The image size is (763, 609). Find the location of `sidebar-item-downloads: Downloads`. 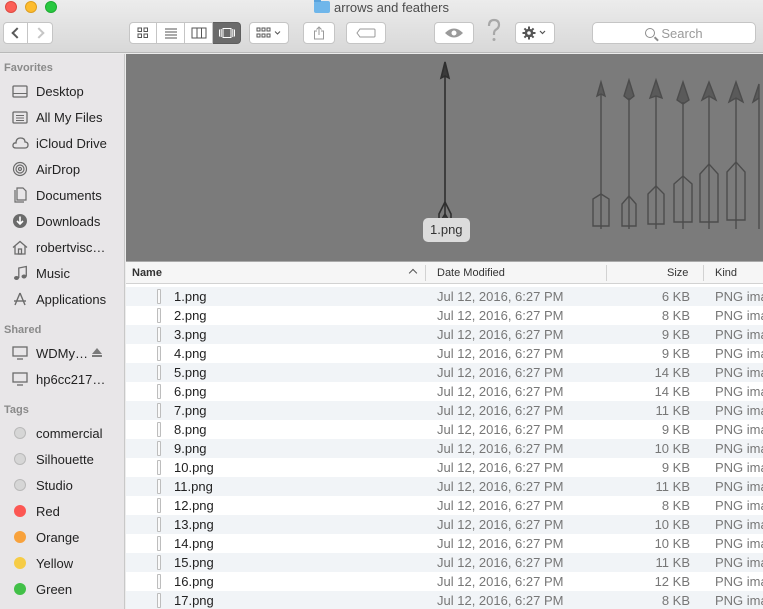

sidebar-item-downloads: Downloads is located at coordinates (62, 221).